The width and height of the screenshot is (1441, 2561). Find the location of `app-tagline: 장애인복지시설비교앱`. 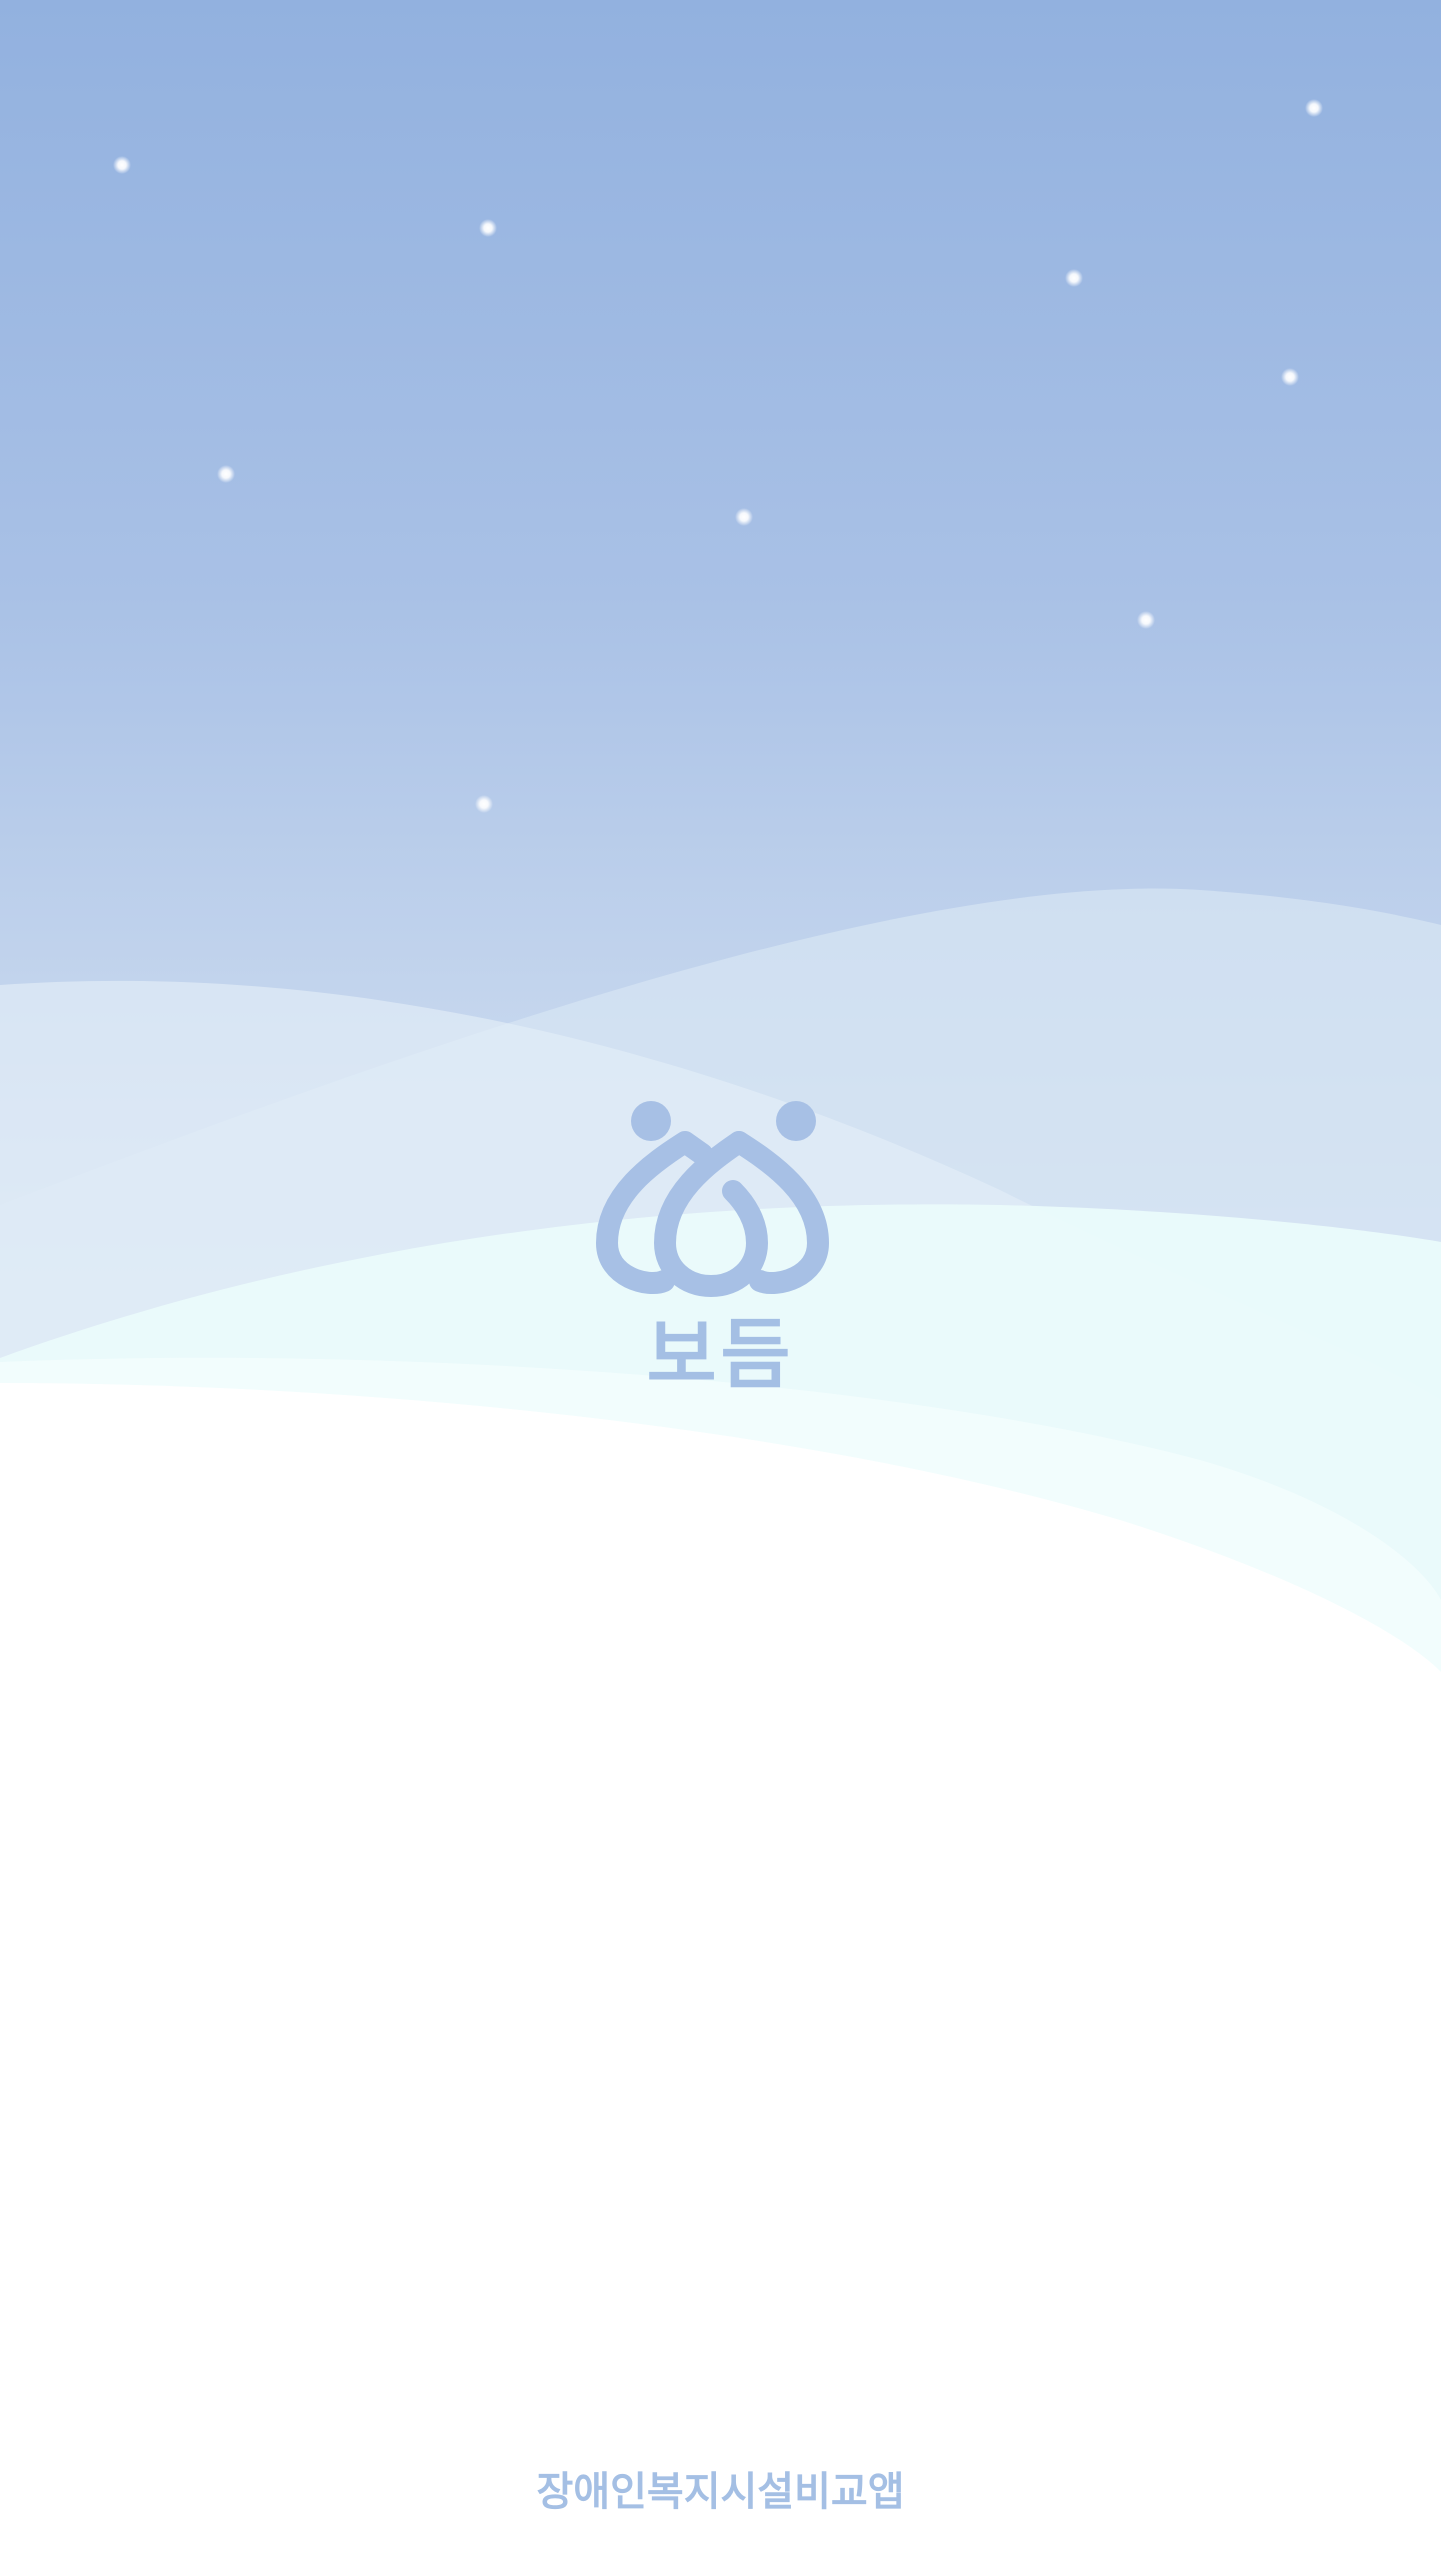

app-tagline: 장애인복지시설비교앱 is located at coordinates (720, 2492).